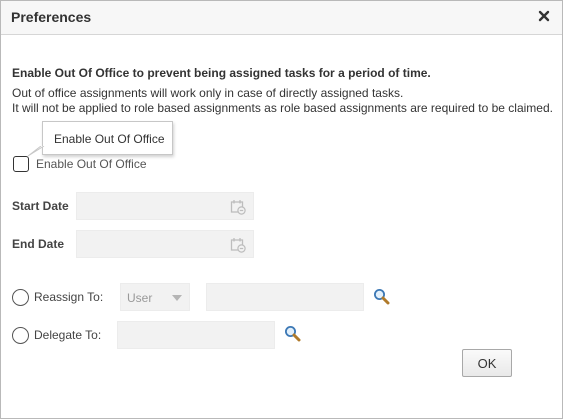  What do you see at coordinates (544, 16) in the screenshot?
I see `close-icon` at bounding box center [544, 16].